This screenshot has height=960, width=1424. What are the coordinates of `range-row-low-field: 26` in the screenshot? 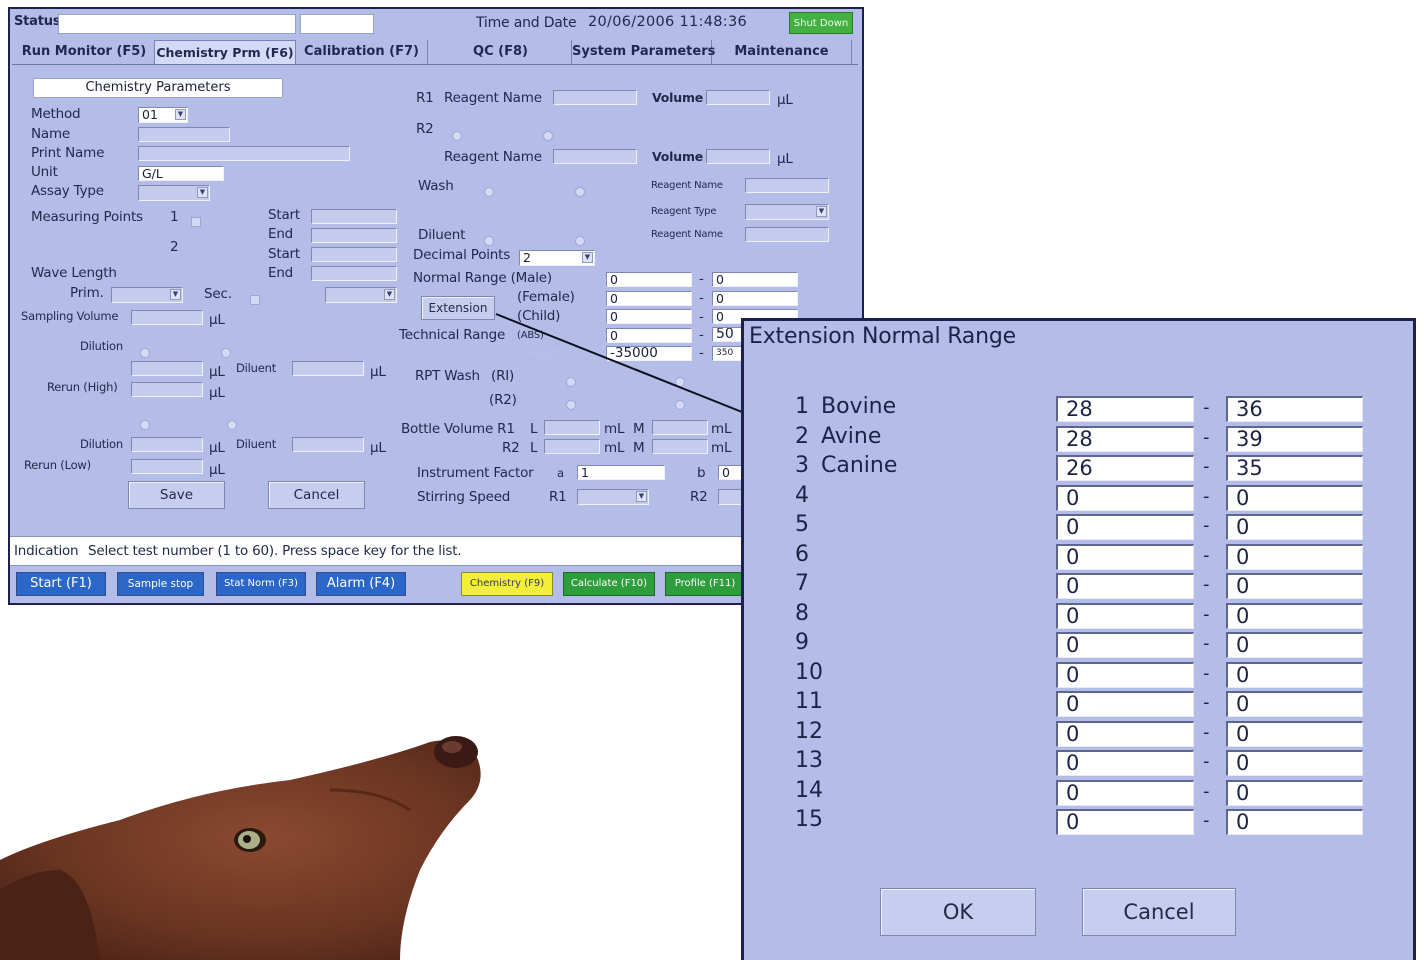 It's located at (1125, 468).